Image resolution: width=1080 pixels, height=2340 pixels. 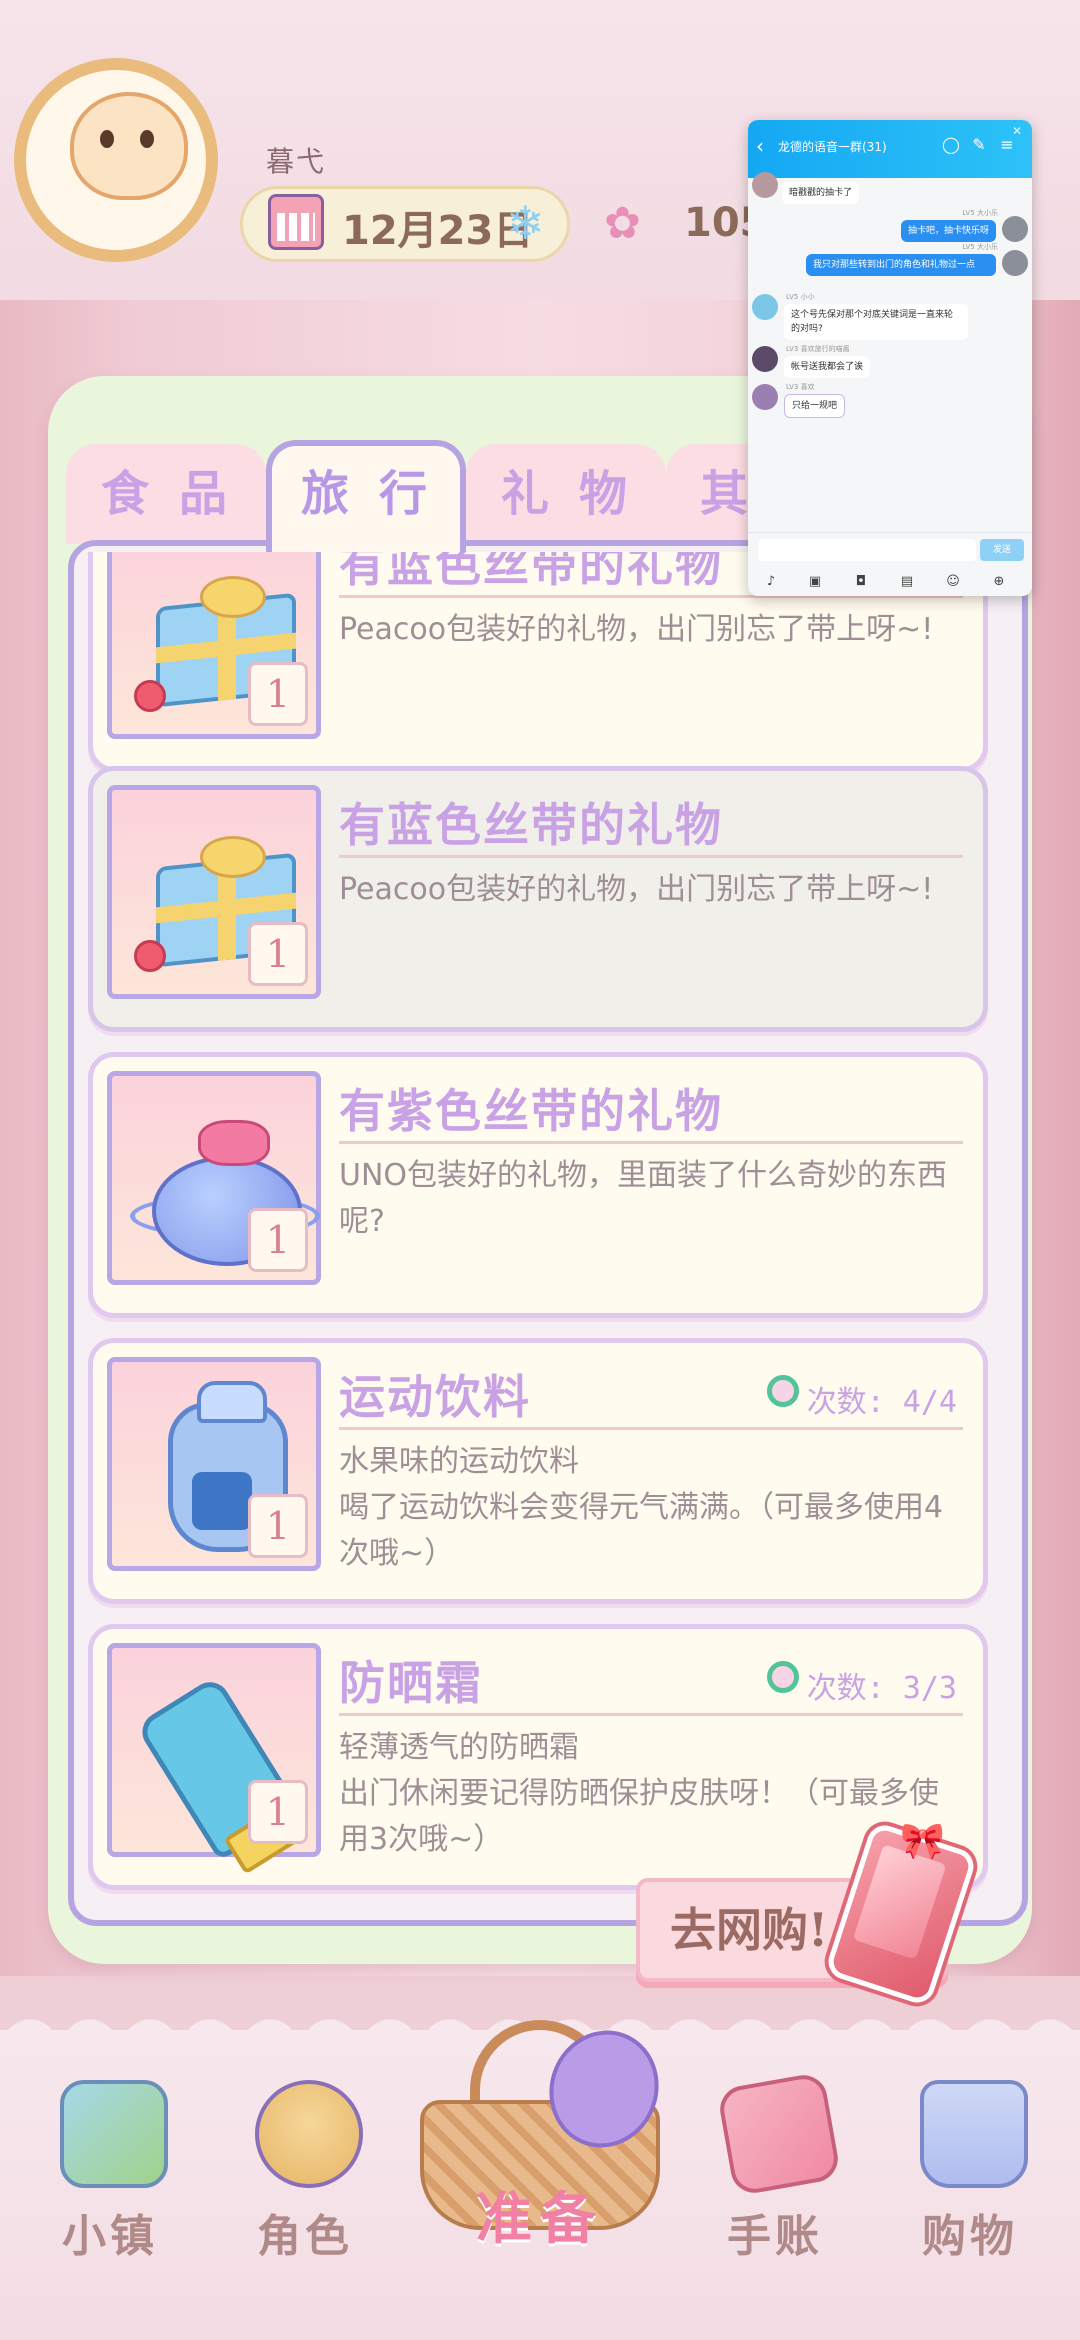 I want to click on journal-icon, so click(x=779, y=2134).